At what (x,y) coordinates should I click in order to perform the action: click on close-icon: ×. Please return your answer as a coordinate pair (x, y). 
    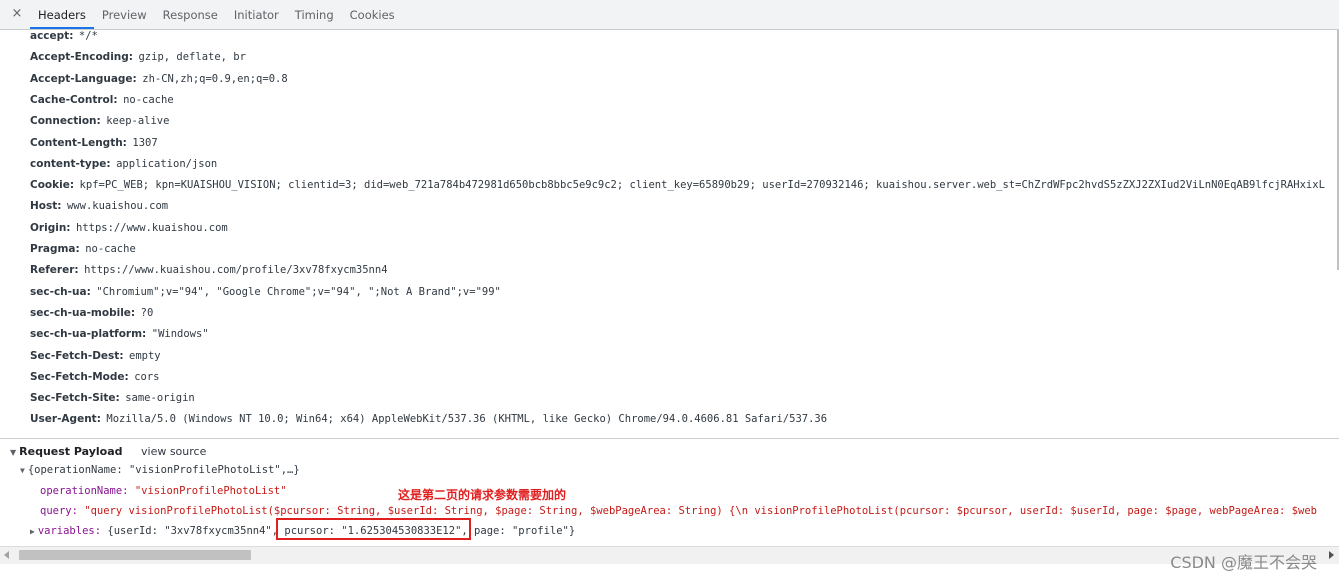
    Looking at the image, I should click on (17, 14).